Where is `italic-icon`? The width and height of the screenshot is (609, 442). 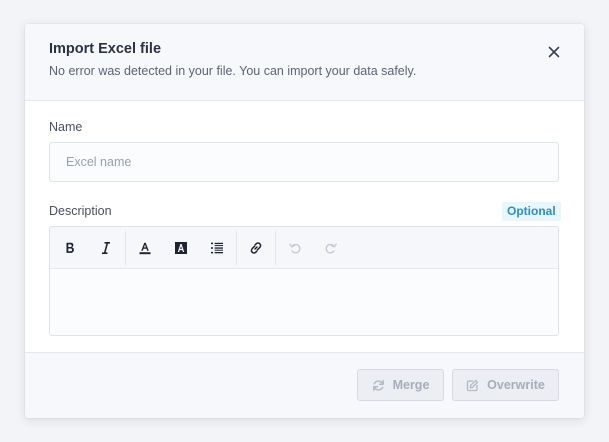
italic-icon is located at coordinates (106, 248).